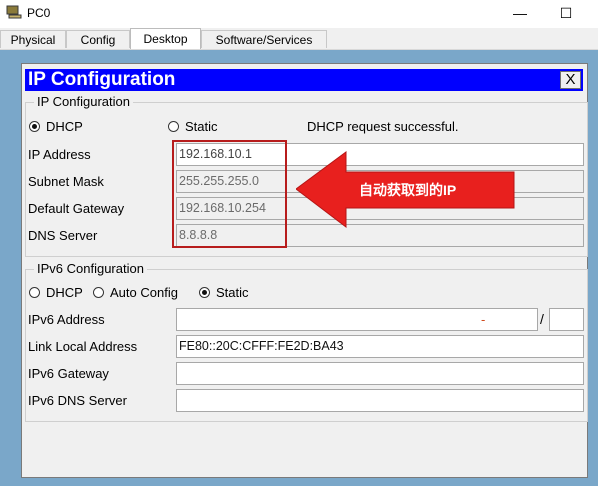  Describe the element at coordinates (14, 12) in the screenshot. I see `pc-app-icon` at that location.